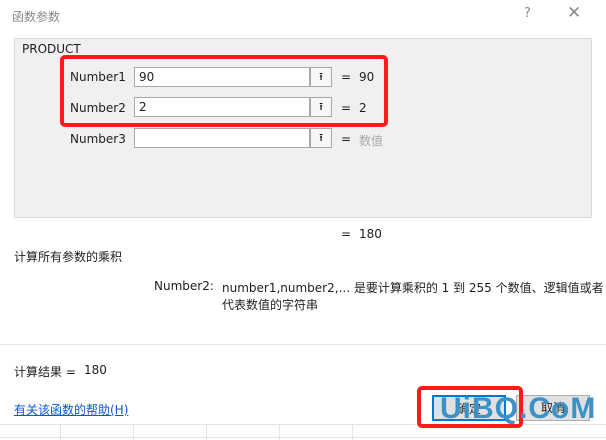 This screenshot has height=440, width=606. What do you see at coordinates (346, 139) in the screenshot?
I see `number3-equals: =` at bounding box center [346, 139].